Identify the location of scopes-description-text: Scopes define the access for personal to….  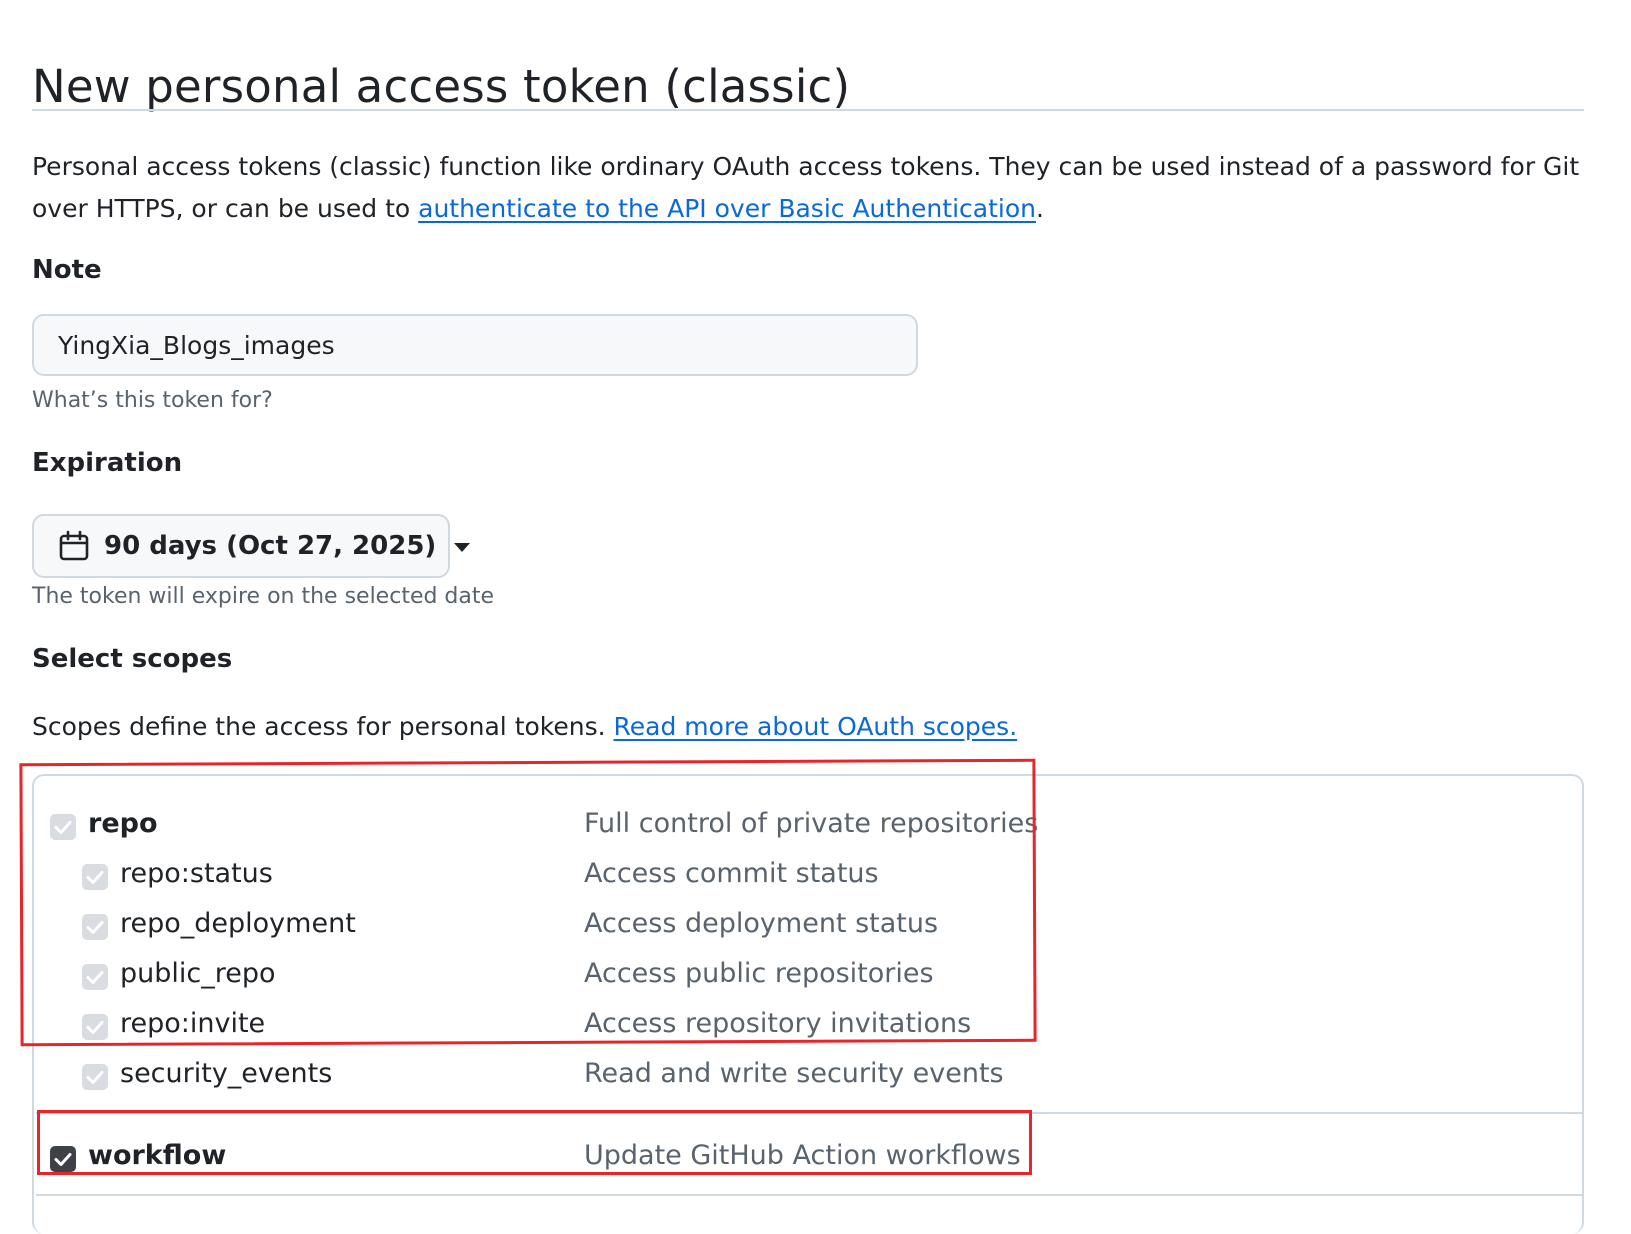
(323, 726).